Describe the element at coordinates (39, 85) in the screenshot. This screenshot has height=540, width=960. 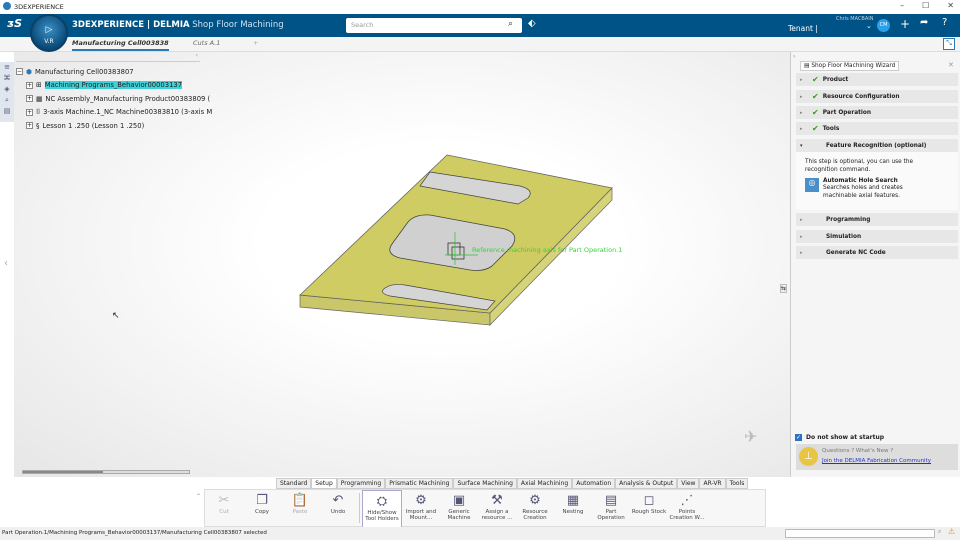
I see `program-icon: ⊞` at that location.